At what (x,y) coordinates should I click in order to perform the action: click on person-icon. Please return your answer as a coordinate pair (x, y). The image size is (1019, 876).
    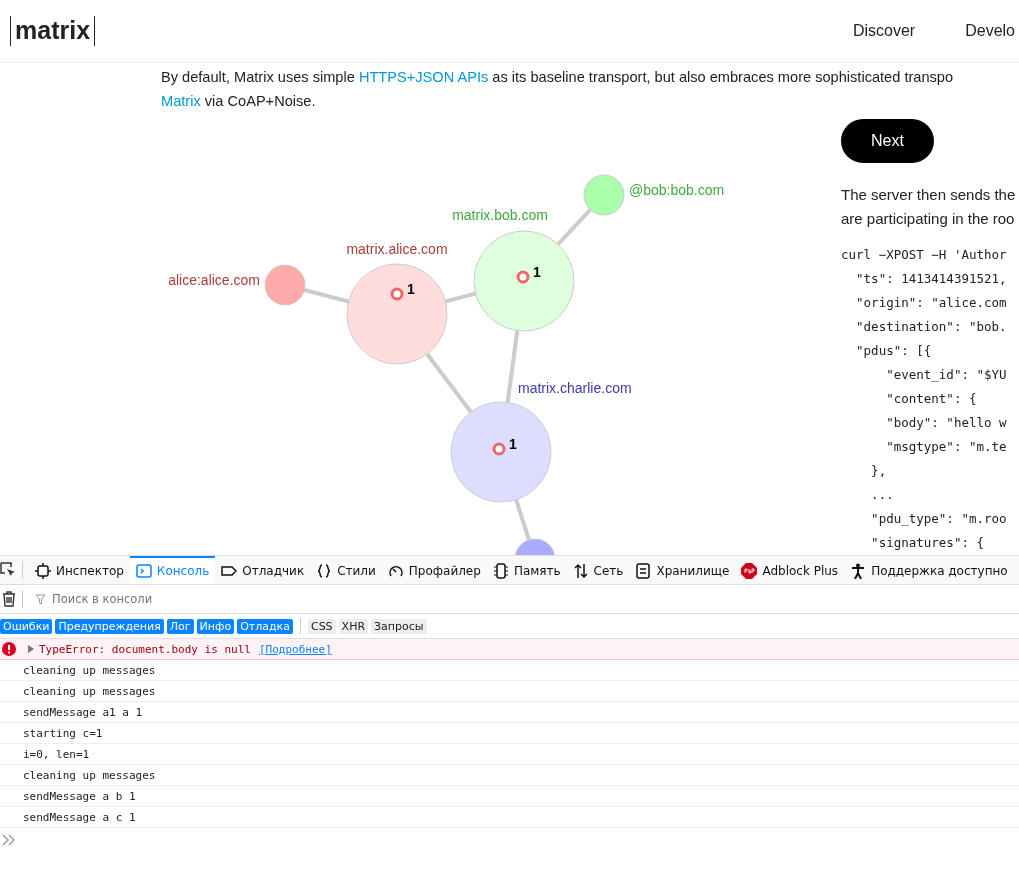
    Looking at the image, I should click on (858, 571).